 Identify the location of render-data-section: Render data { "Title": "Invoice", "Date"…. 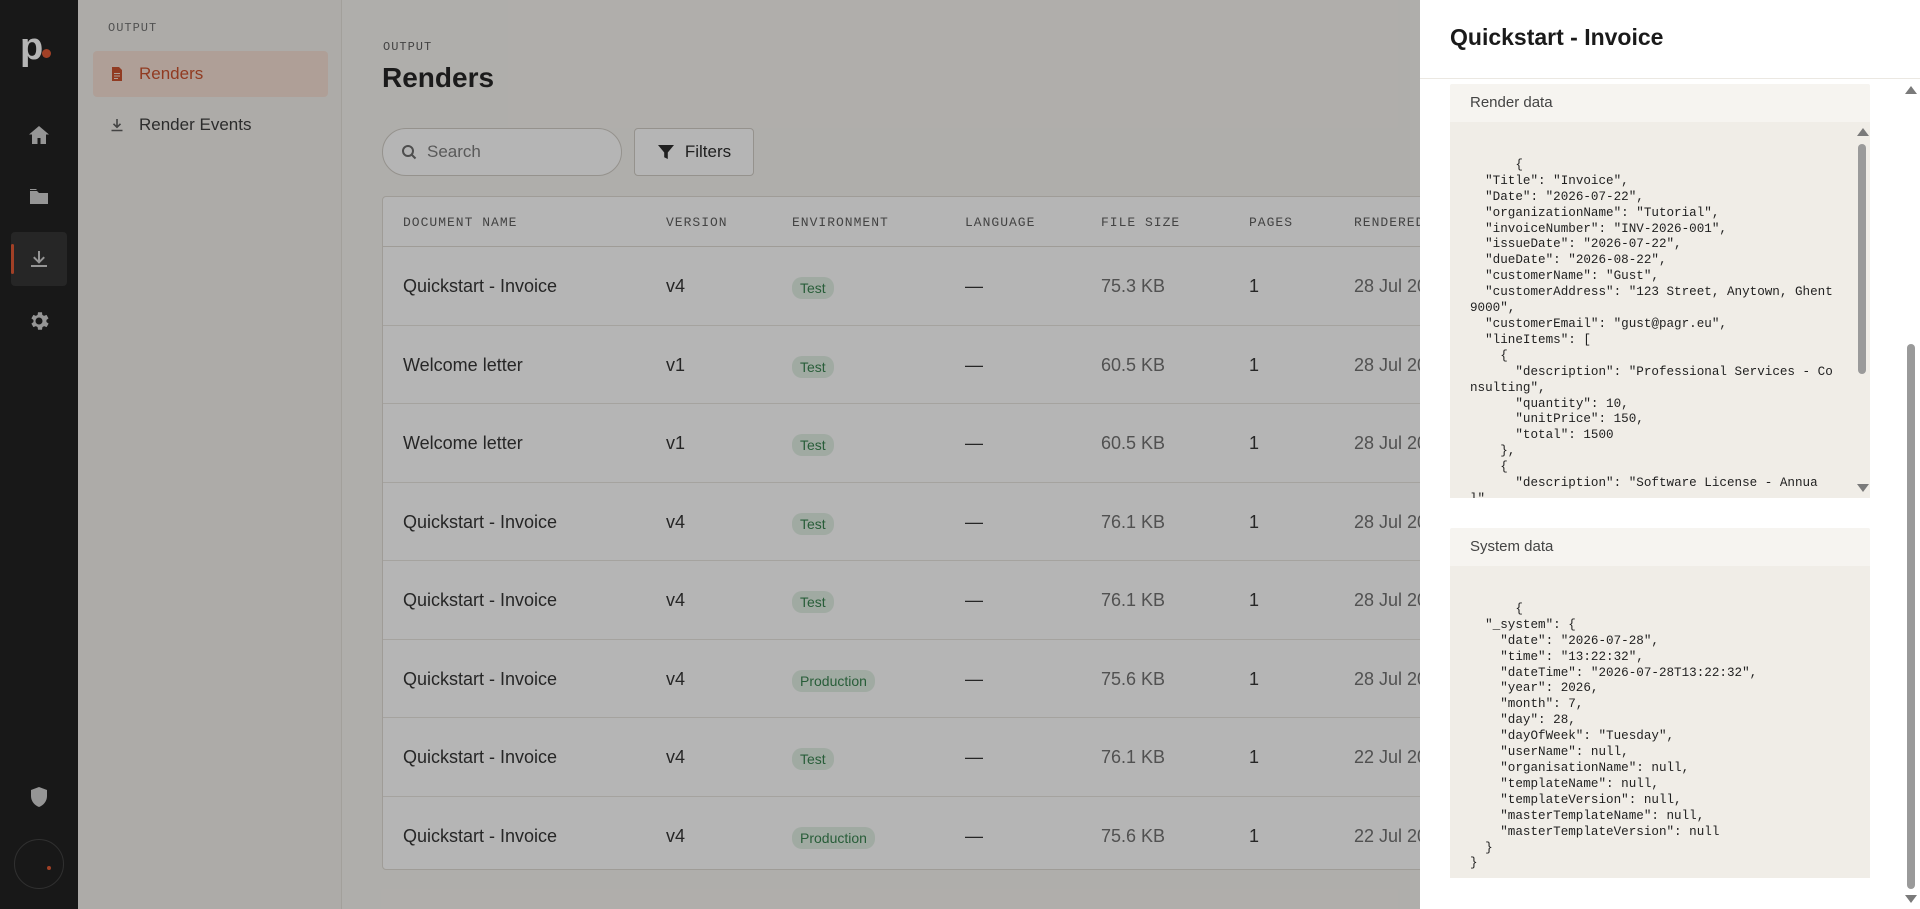
(1660, 291).